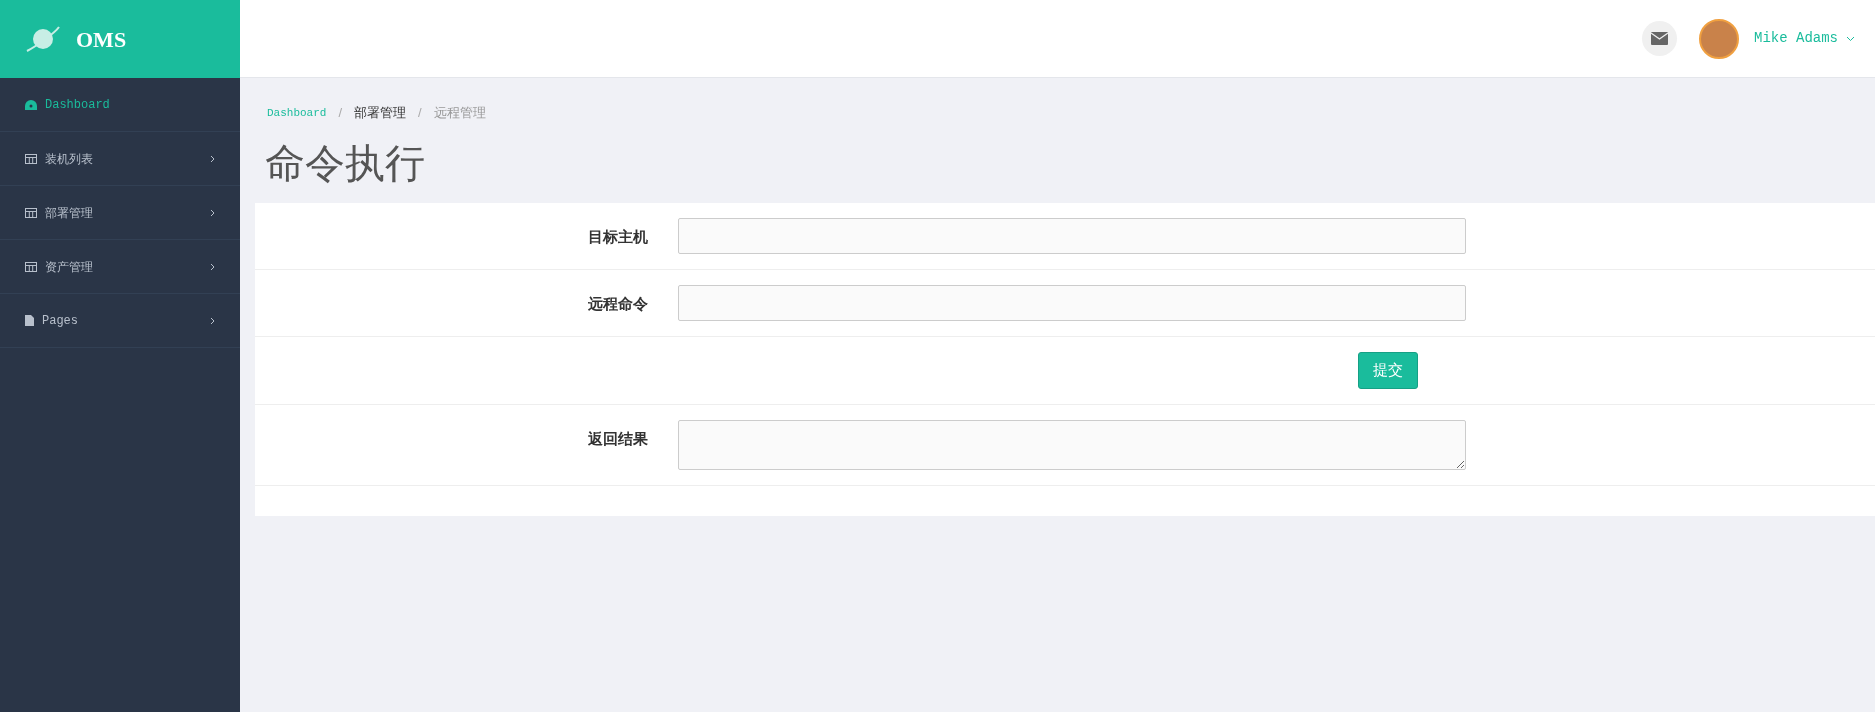  Describe the element at coordinates (120, 159) in the screenshot. I see `sidebar-item: 装机列表` at that location.